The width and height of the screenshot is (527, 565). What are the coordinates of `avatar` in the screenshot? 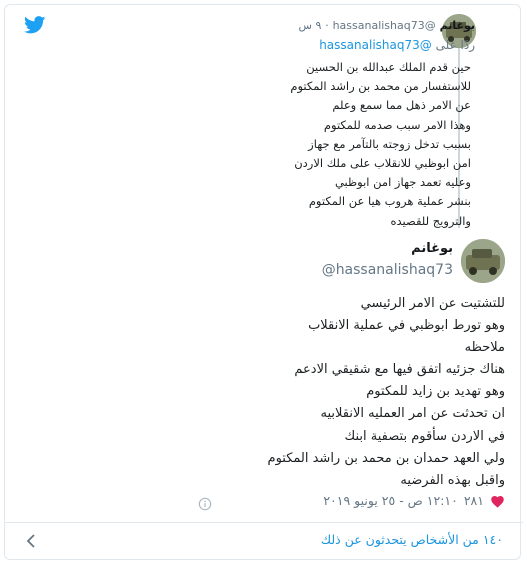 It's located at (483, 261).